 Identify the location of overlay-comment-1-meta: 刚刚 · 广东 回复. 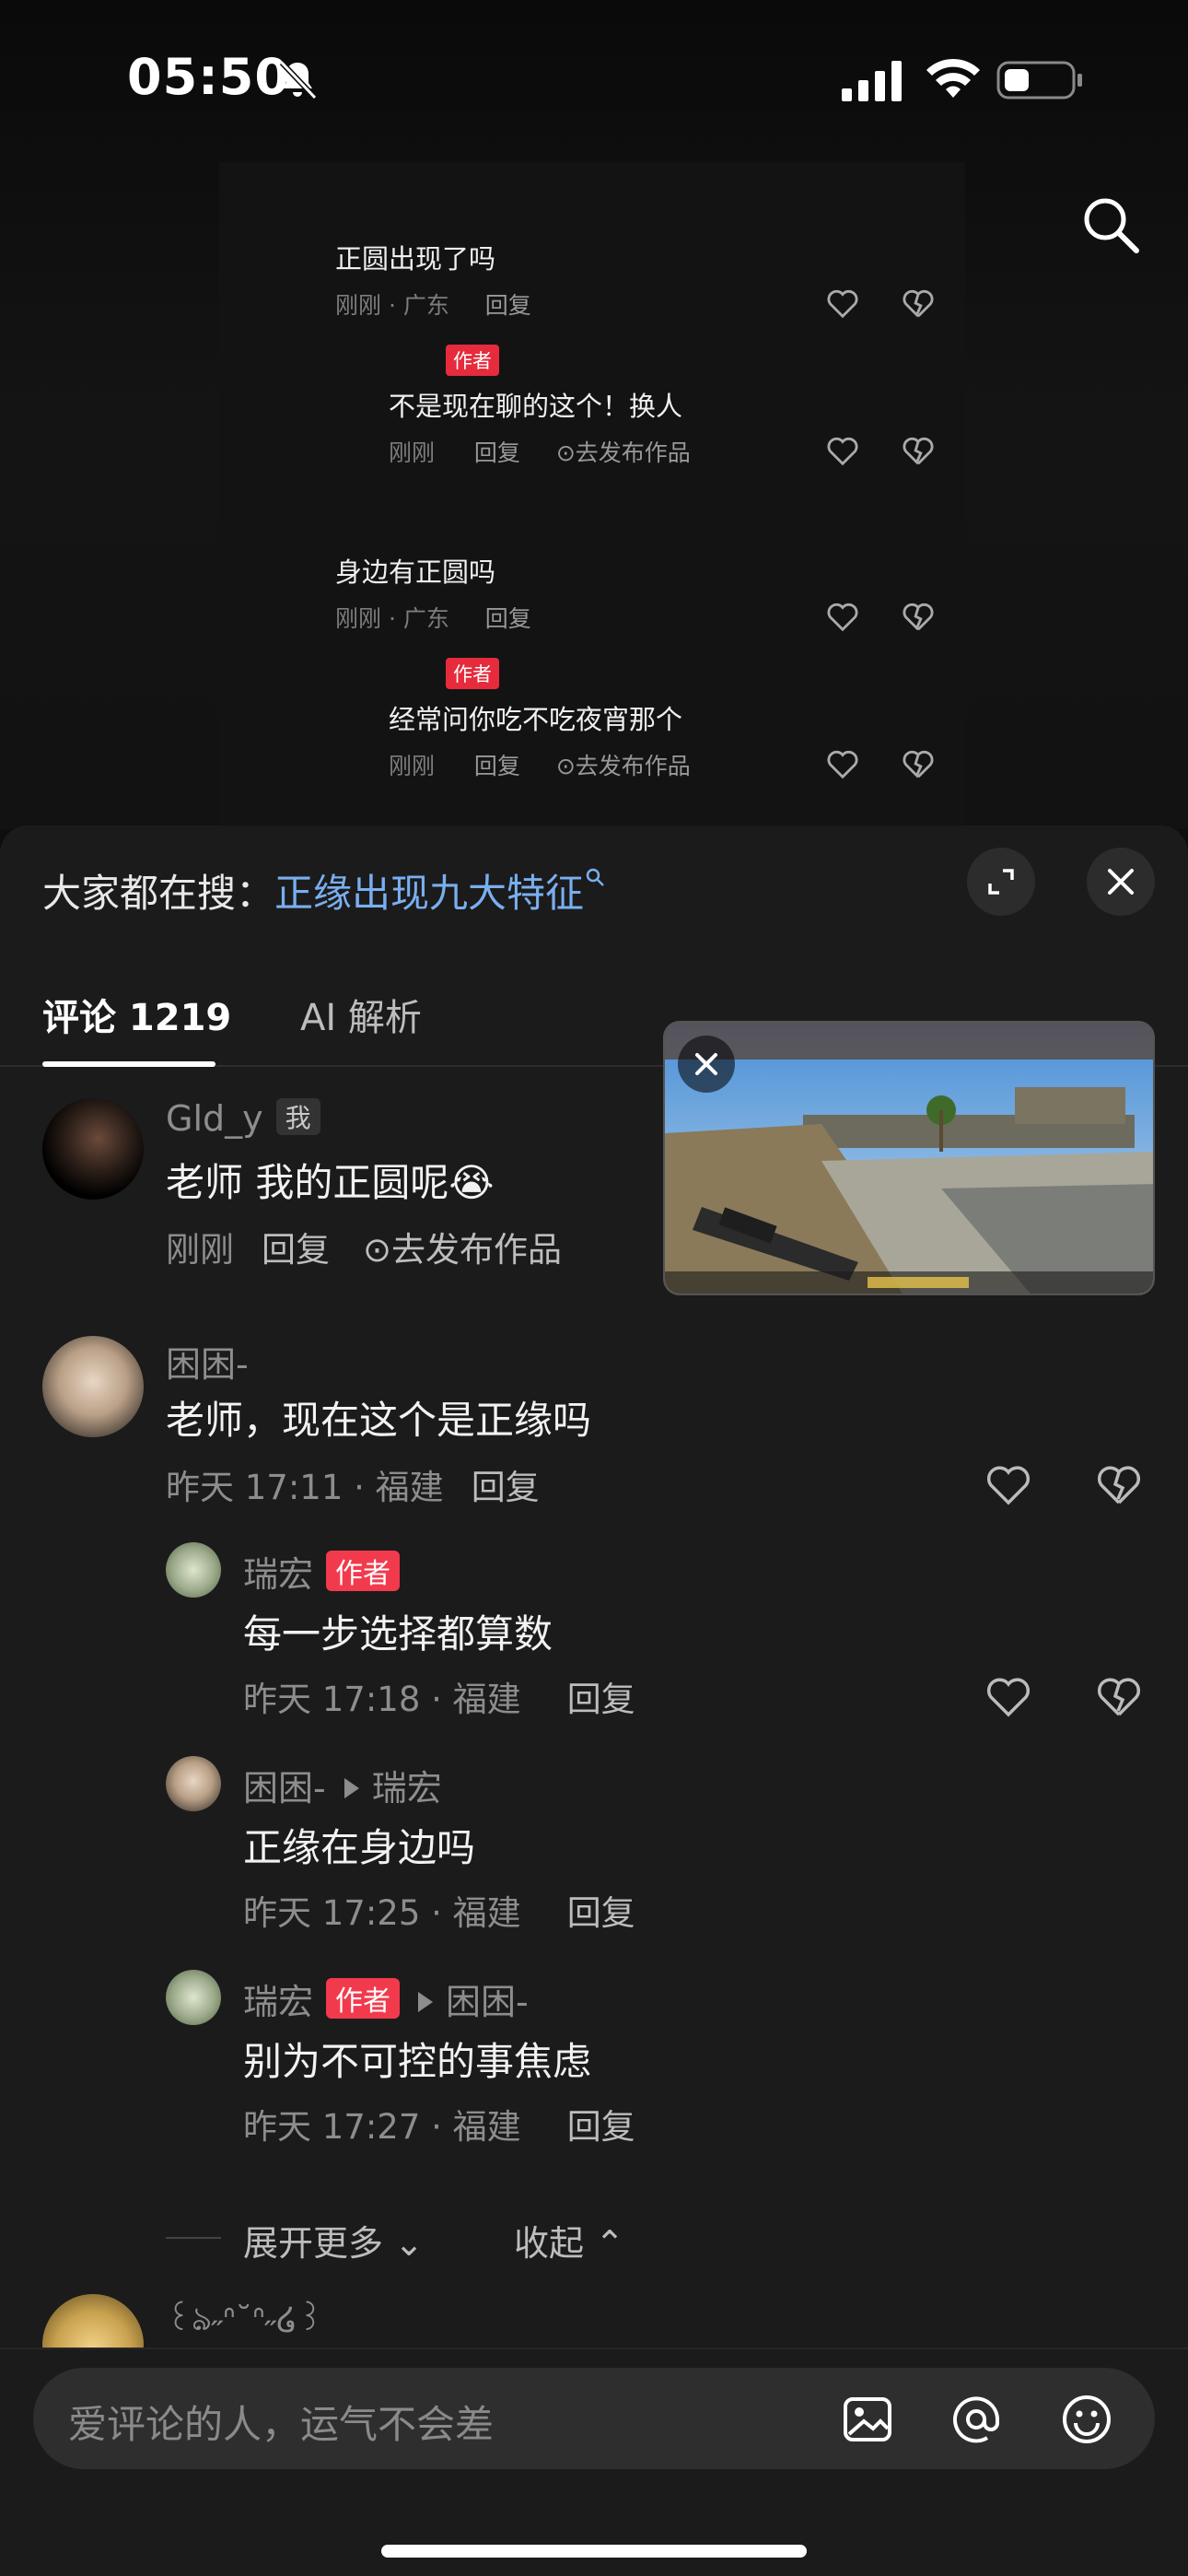
(433, 304).